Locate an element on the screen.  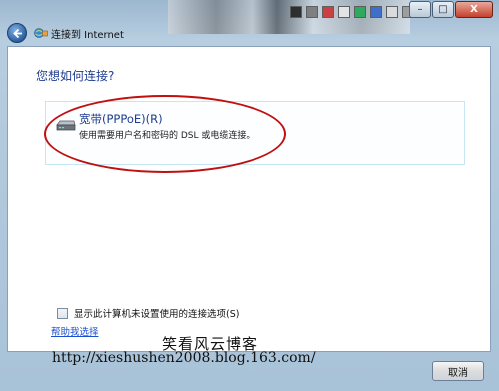
close-button: X is located at coordinates (474, 9).